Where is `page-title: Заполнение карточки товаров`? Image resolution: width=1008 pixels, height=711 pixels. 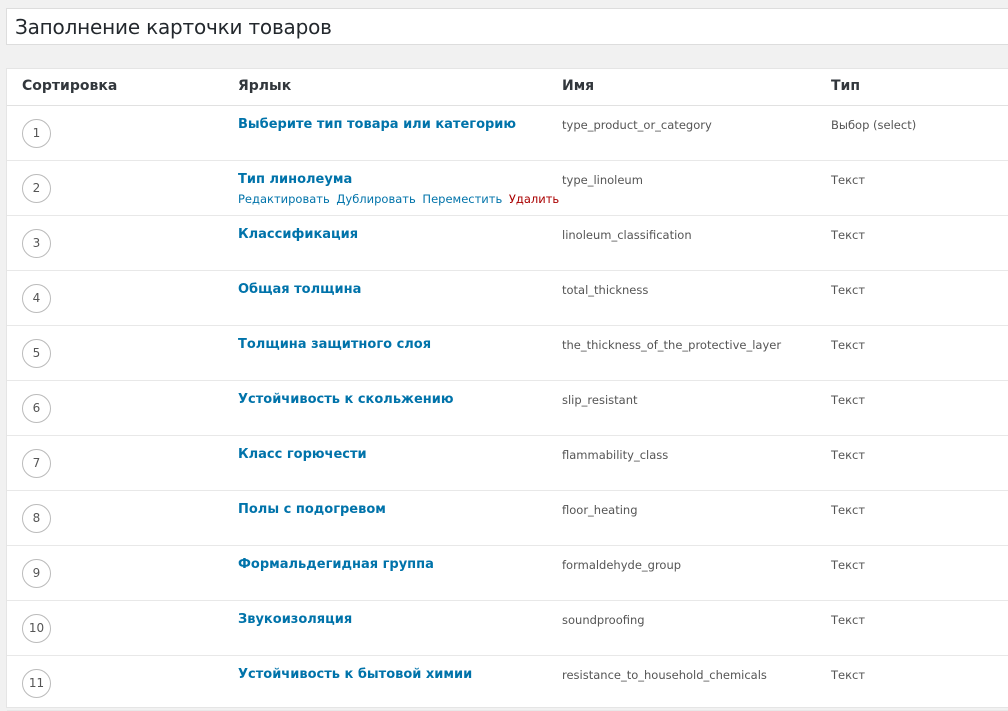
page-title: Заполнение карточки товаров is located at coordinates (173, 27).